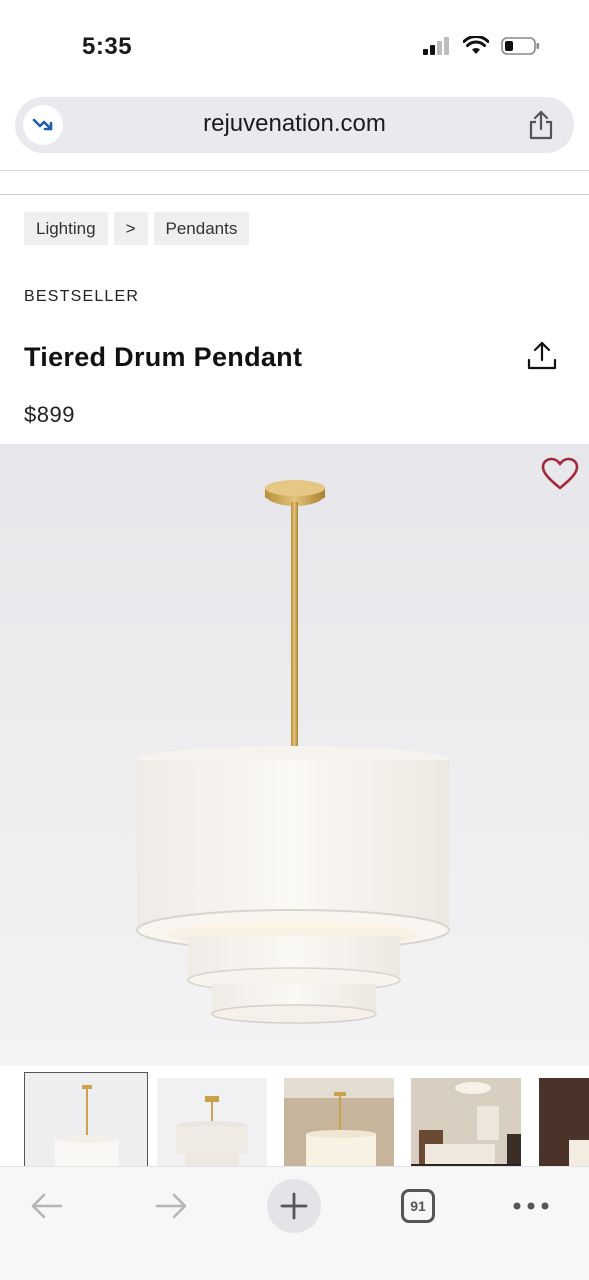 The image size is (589, 1280). I want to click on breadcrumb: Lighting > Pendants, so click(137, 228).